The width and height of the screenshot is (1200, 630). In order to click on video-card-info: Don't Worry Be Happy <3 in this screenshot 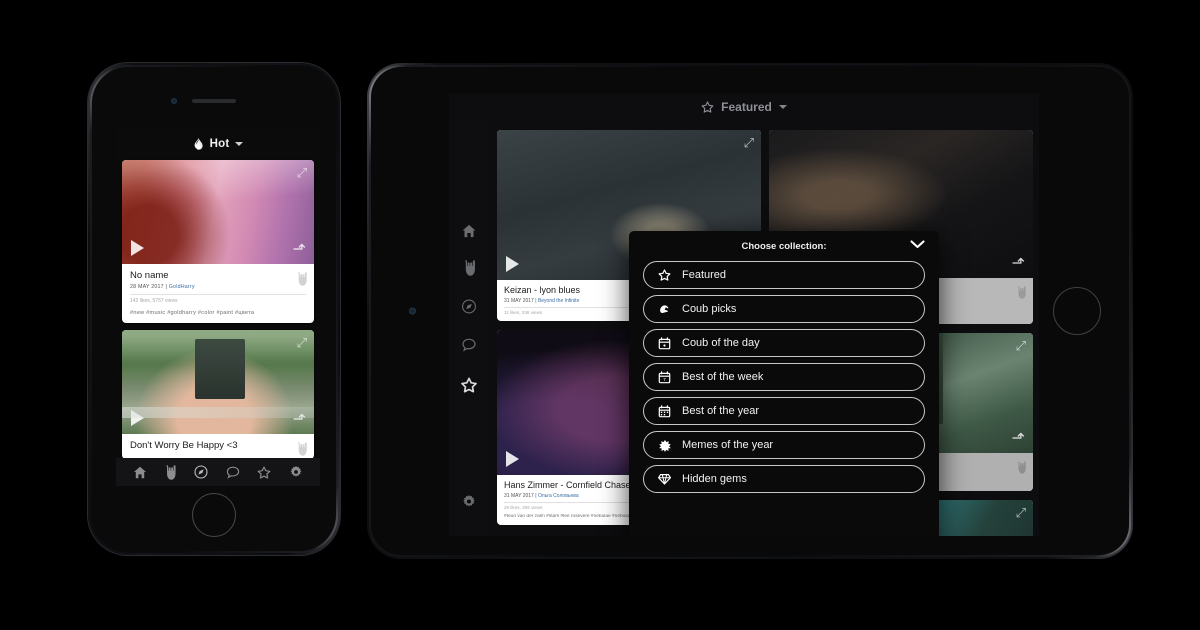, I will do `click(218, 446)`.